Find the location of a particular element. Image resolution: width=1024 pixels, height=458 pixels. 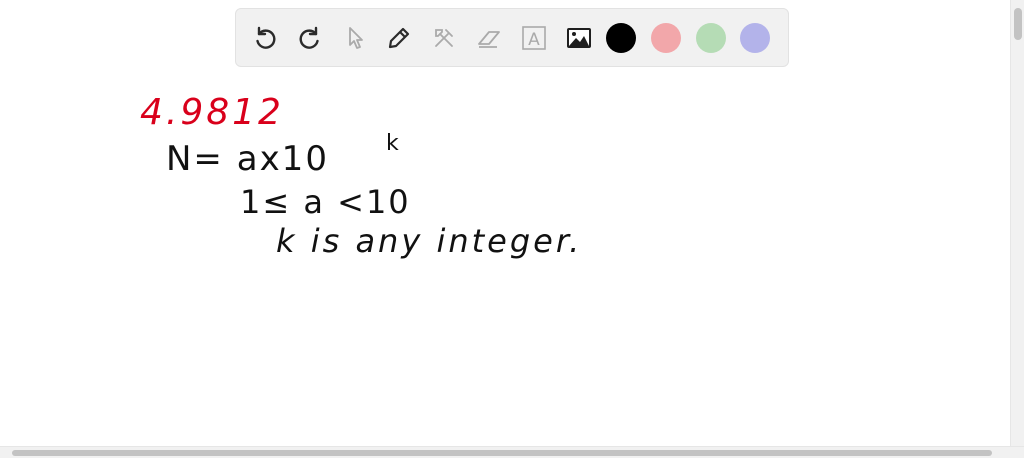

vertical-scroll-thumb is located at coordinates (1018, 24).